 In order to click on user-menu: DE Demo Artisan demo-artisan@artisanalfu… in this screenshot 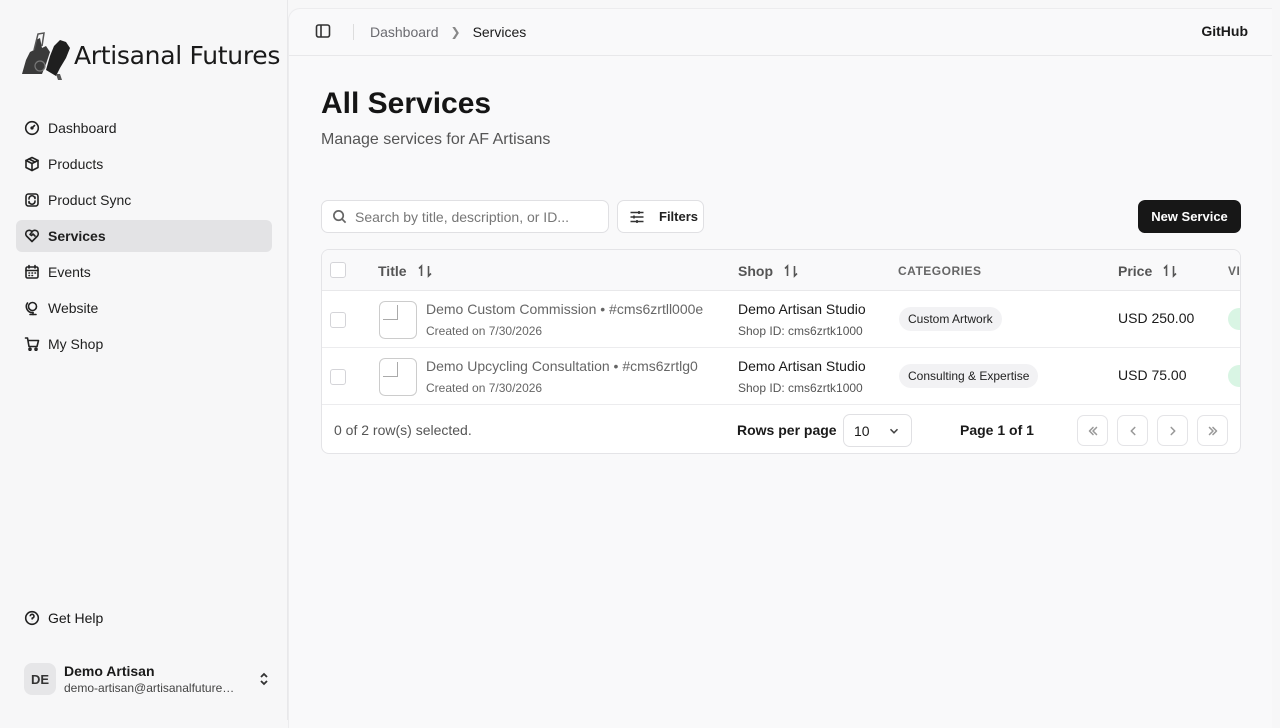, I will do `click(148, 679)`.